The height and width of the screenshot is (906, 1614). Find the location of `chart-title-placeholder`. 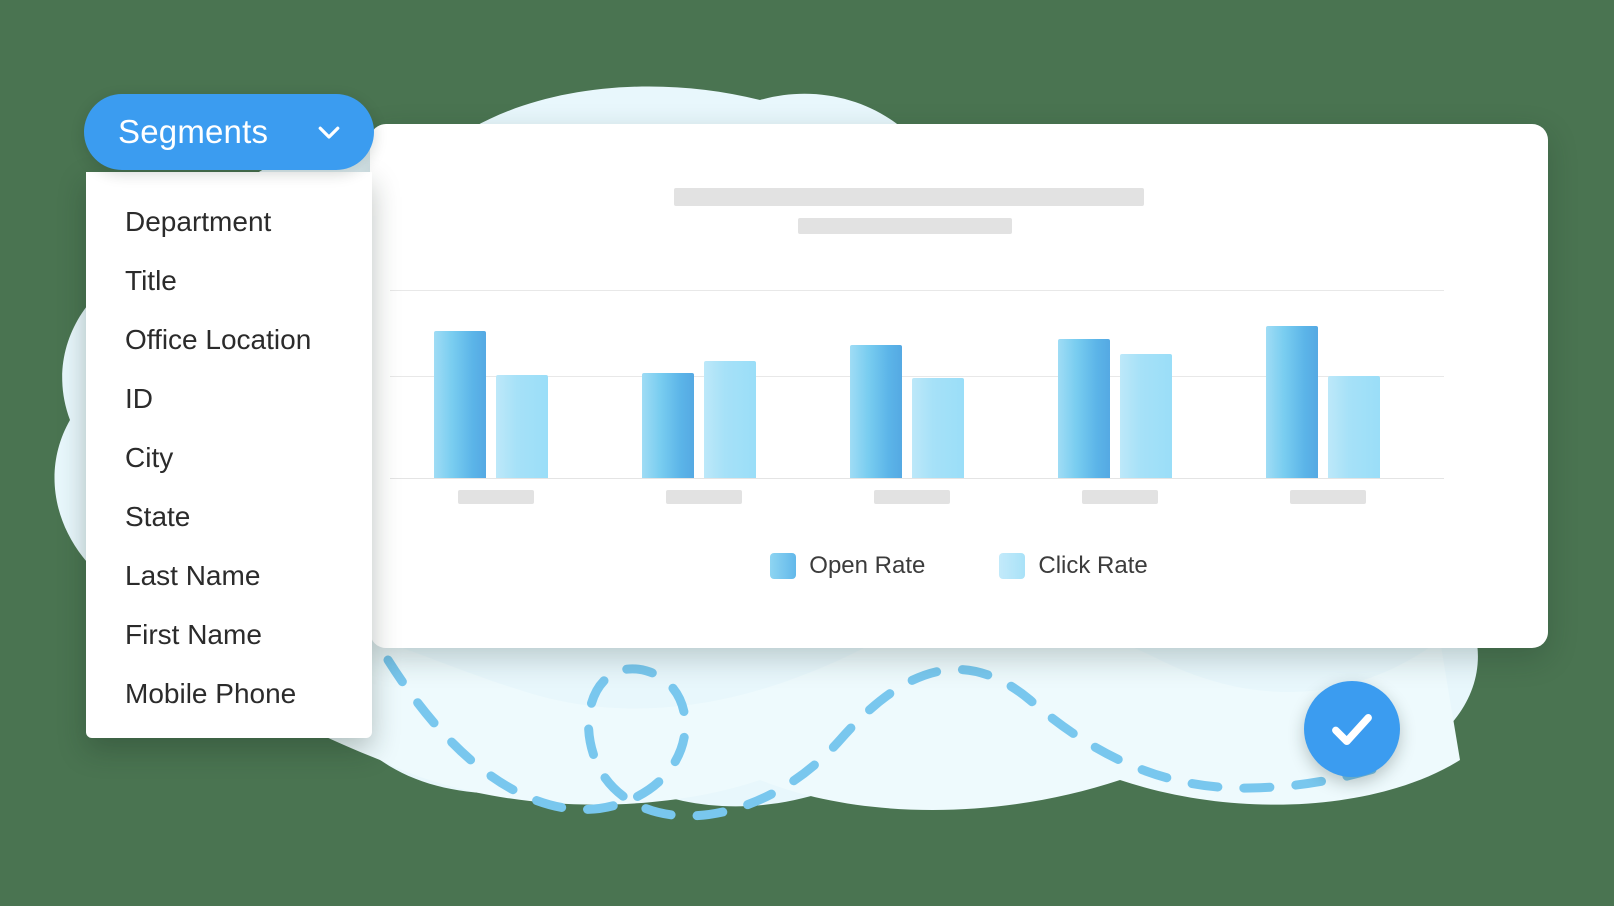

chart-title-placeholder is located at coordinates (909, 197).